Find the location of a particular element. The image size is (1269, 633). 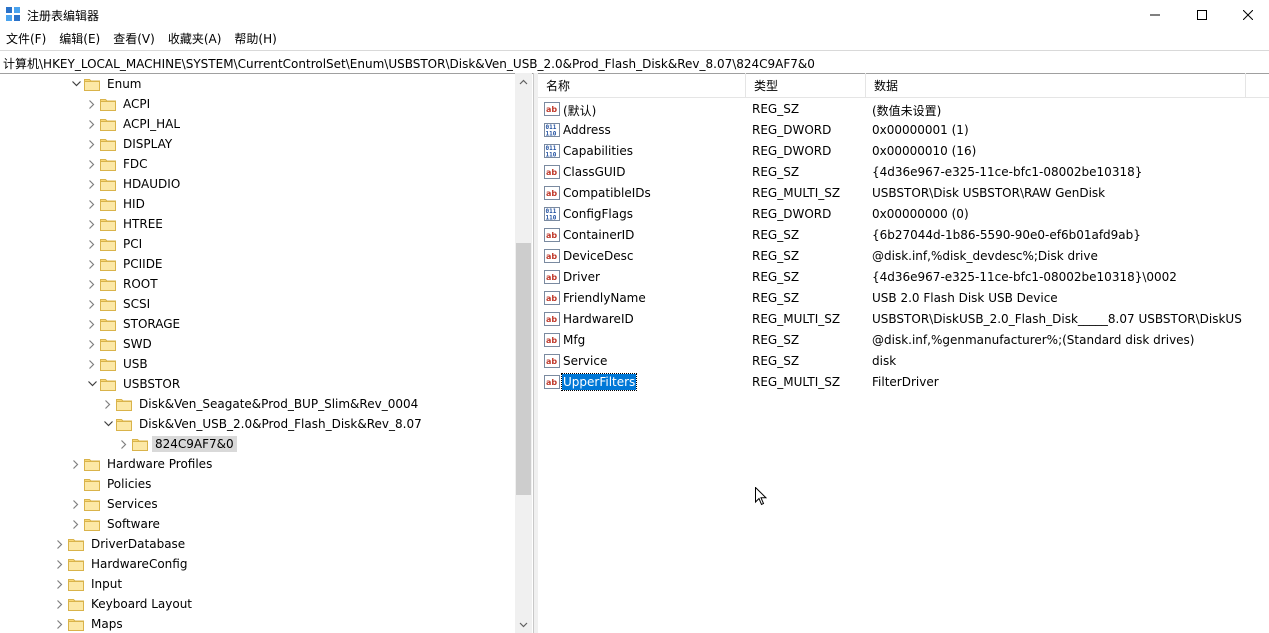

tree-item-label: Software is located at coordinates (133, 524).